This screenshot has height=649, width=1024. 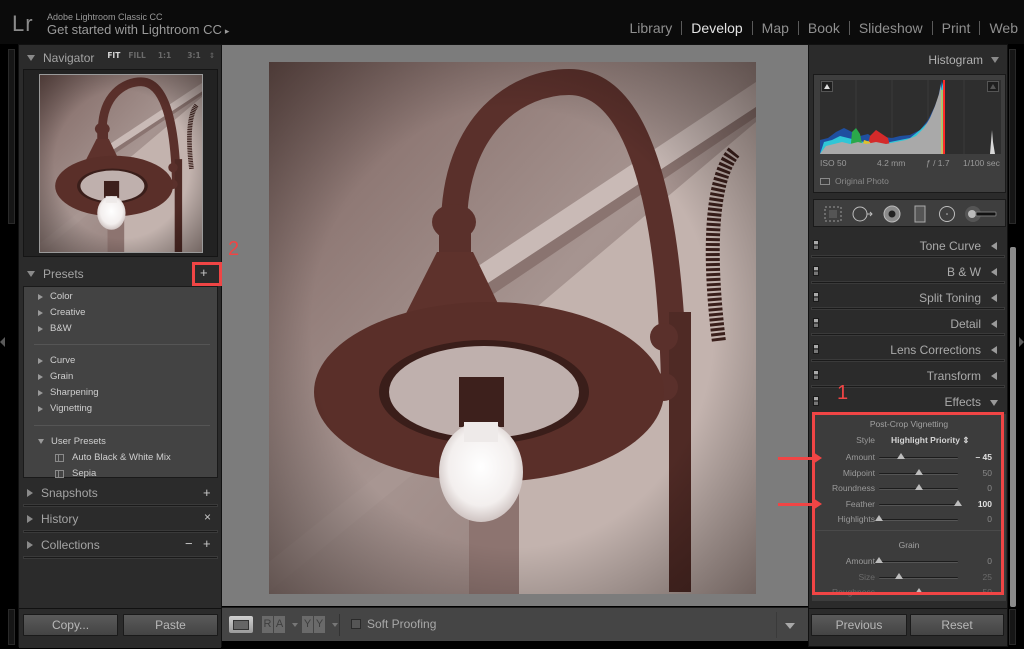 I want to click on yy-dropdown-icon, so click(x=335, y=625).